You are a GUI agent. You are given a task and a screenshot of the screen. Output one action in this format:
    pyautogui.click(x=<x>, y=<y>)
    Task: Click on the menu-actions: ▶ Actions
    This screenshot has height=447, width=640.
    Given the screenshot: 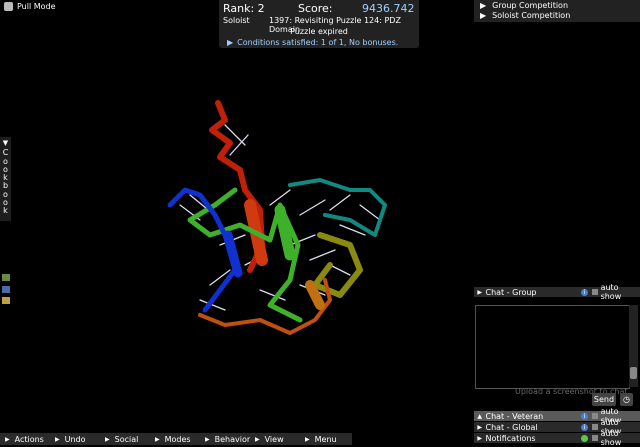 What is the action you would take?
    pyautogui.click(x=25, y=439)
    